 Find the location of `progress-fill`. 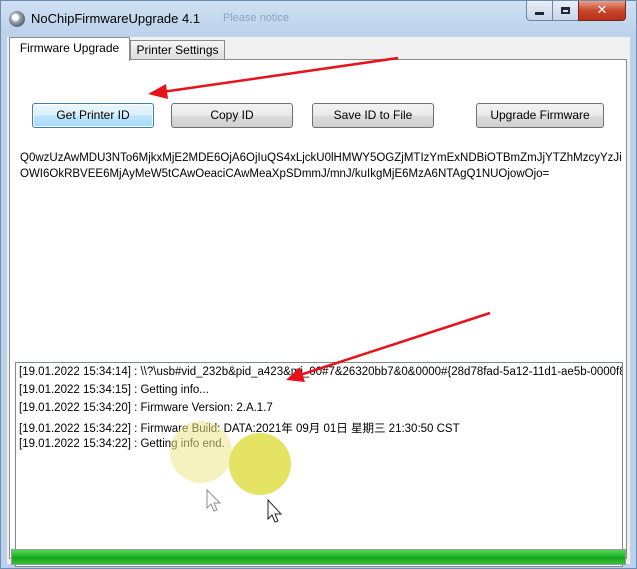

progress-fill is located at coordinates (318, 557).